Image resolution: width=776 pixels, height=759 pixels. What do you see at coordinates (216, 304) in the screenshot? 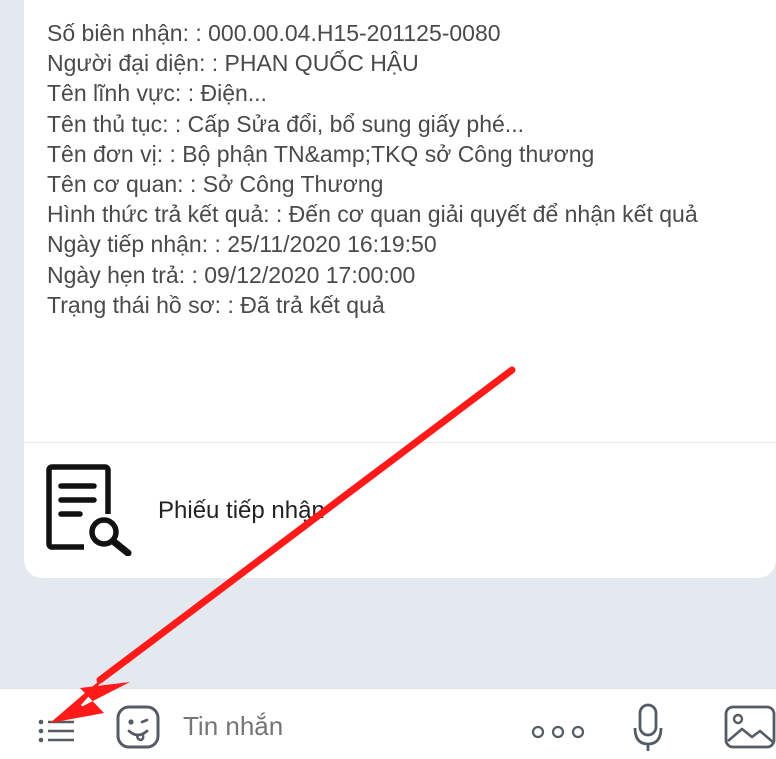
I see `field-status: Trạng thái hồ sơ: : Đã trả kết quả` at bounding box center [216, 304].